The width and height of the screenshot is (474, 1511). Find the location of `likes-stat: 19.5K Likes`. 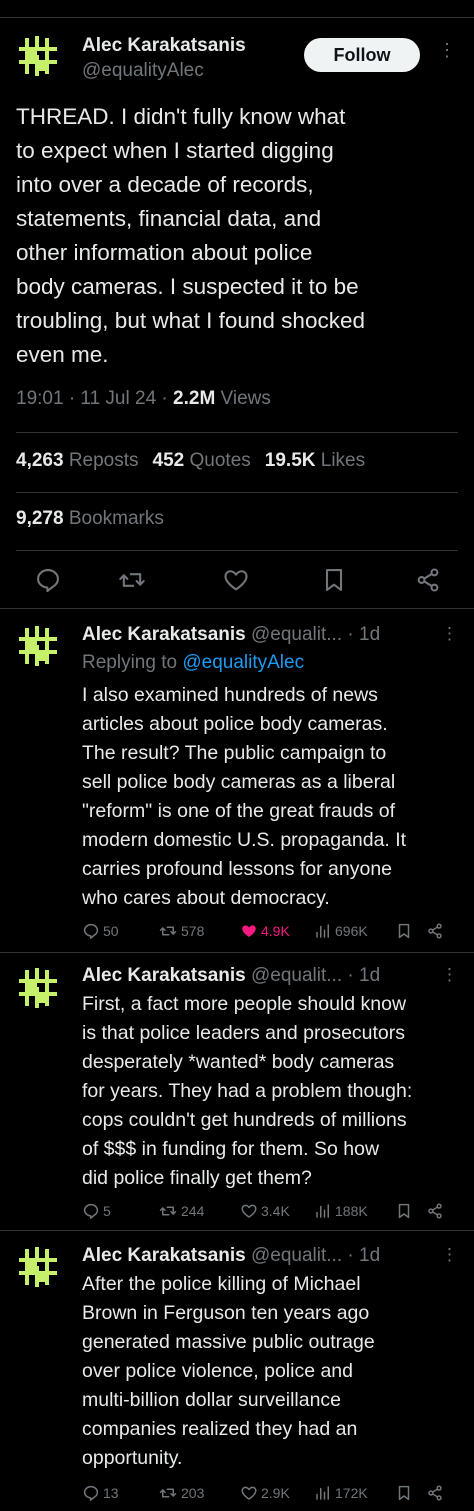

likes-stat: 19.5K Likes is located at coordinates (315, 460).